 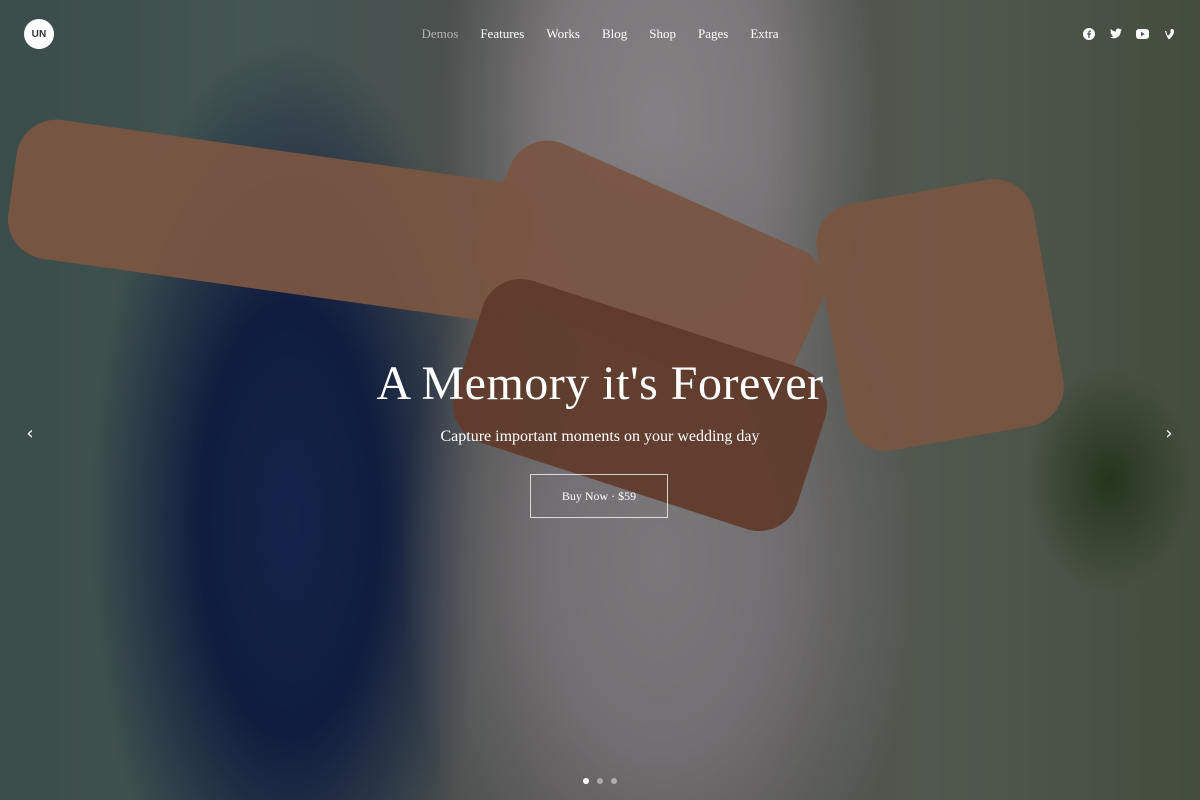 What do you see at coordinates (764, 34) in the screenshot?
I see `nav-item-extra: Extra` at bounding box center [764, 34].